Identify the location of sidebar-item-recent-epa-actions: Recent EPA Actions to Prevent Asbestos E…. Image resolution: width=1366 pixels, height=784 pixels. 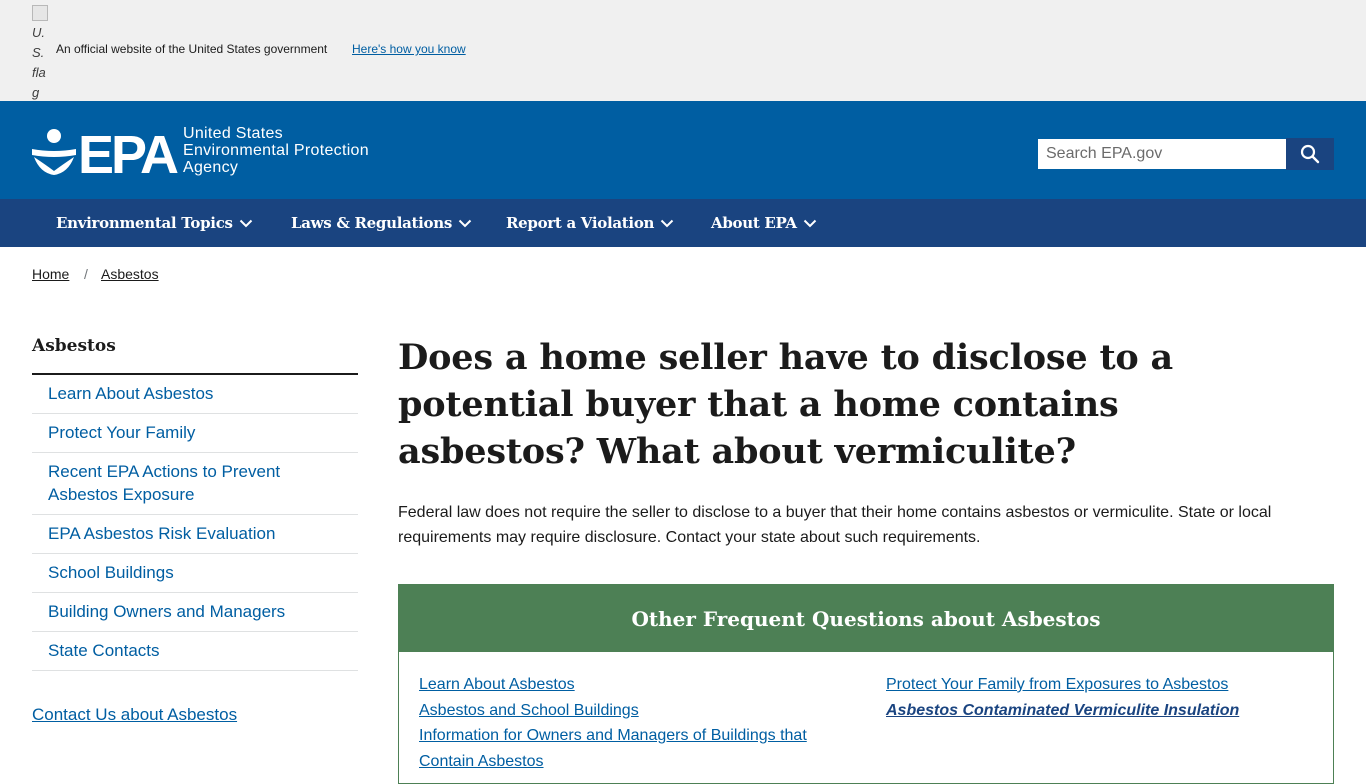
(195, 484).